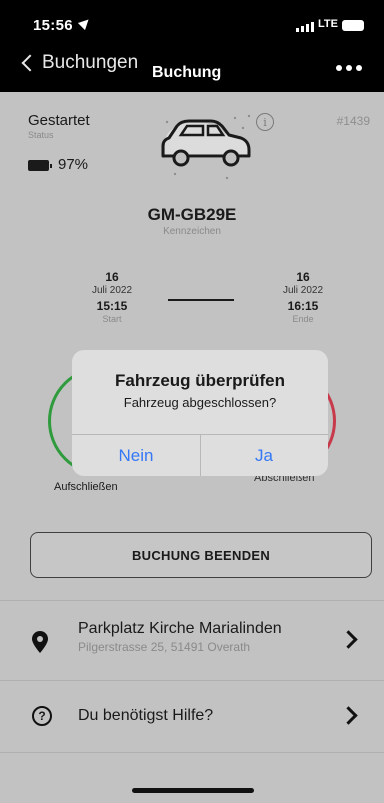 The image size is (384, 803). Describe the element at coordinates (112, 319) in the screenshot. I see `start-caption: Start` at that location.